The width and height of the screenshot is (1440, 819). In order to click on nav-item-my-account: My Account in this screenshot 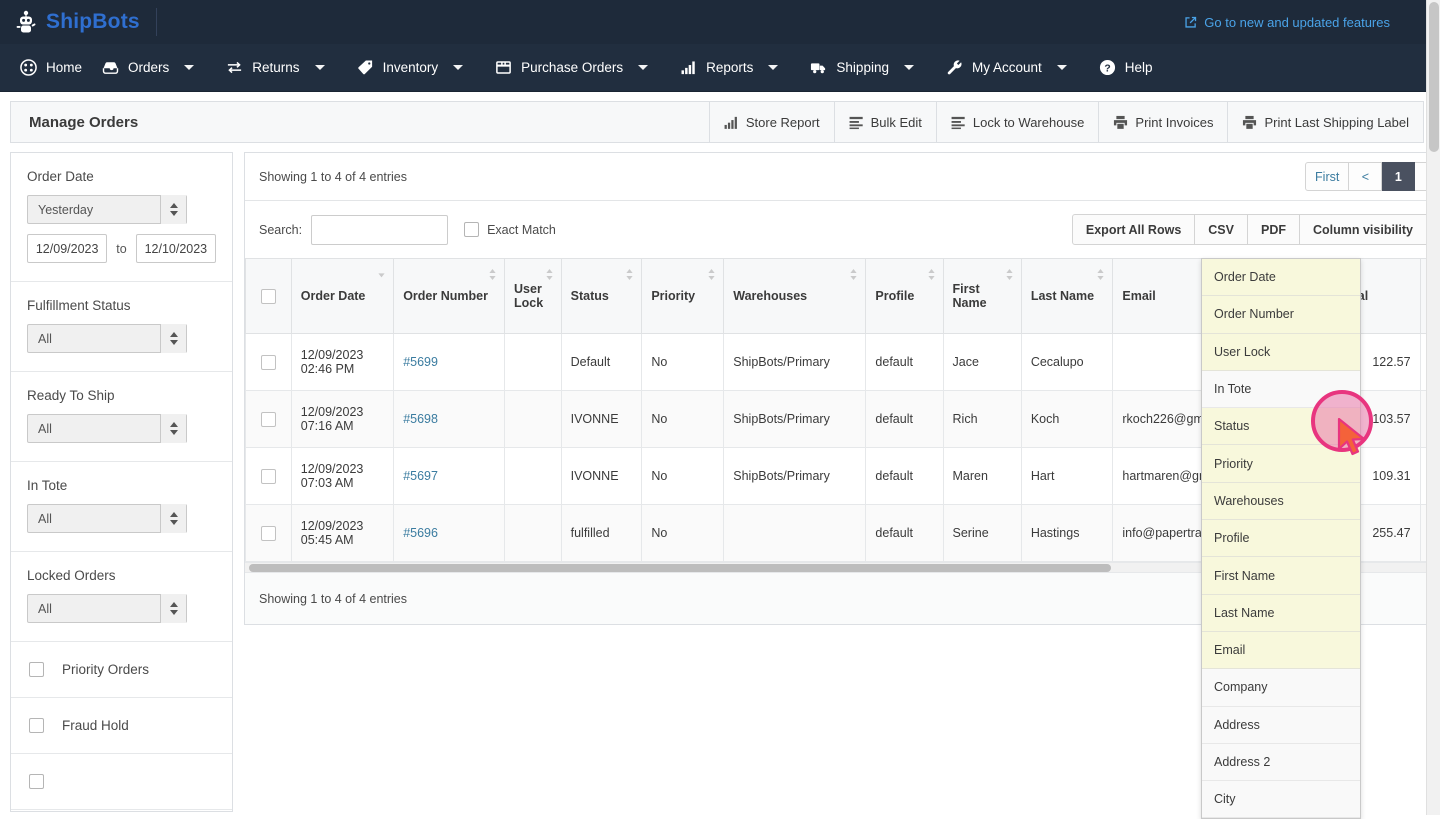, I will do `click(1012, 68)`.